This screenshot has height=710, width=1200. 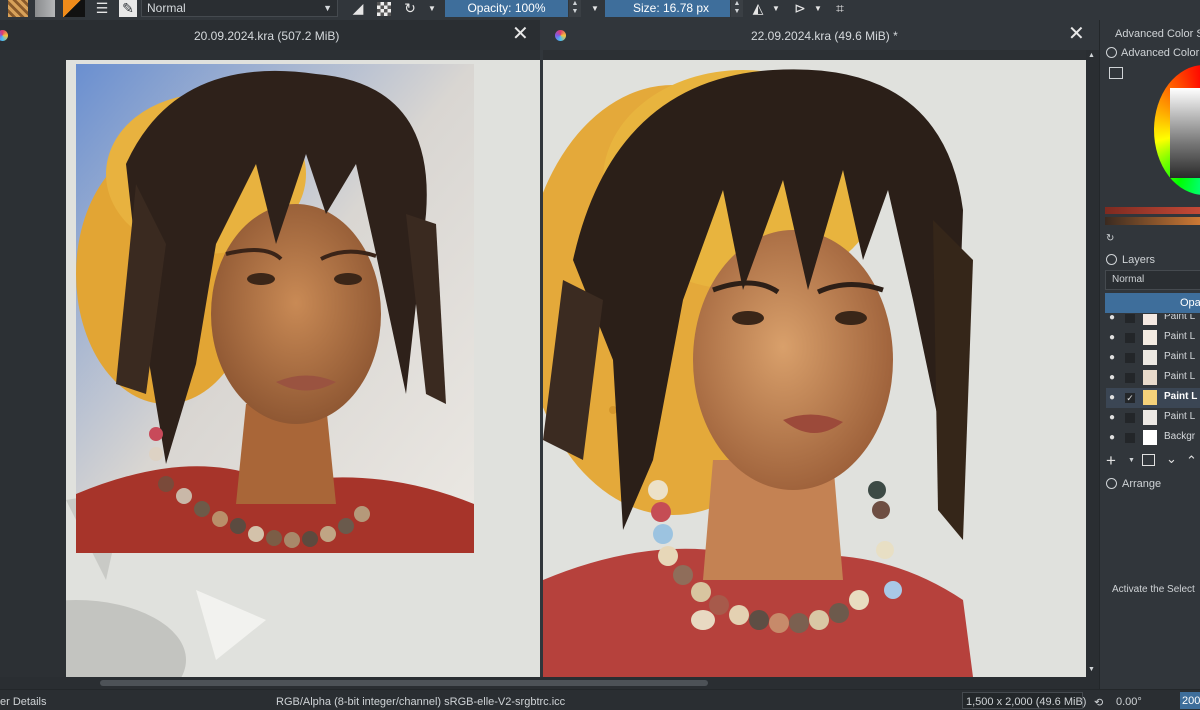 What do you see at coordinates (166, 8) in the screenshot?
I see `blend-mode-value: Normal` at bounding box center [166, 8].